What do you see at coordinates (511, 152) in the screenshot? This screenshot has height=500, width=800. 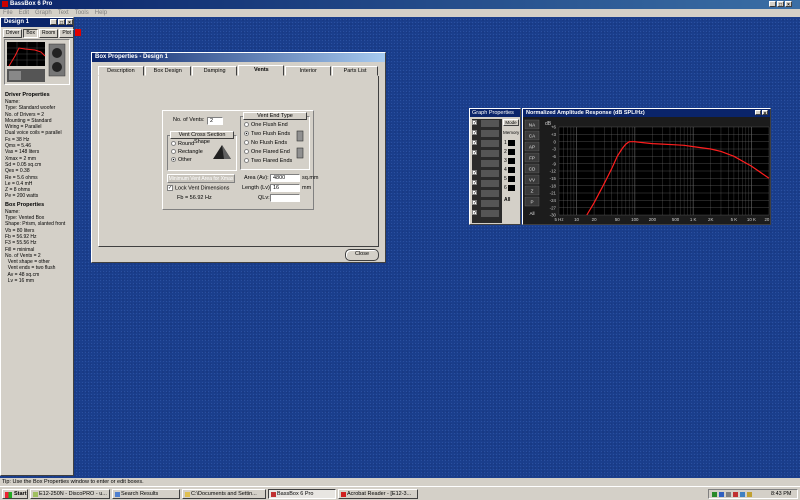 I see `memory-slot: 2` at bounding box center [511, 152].